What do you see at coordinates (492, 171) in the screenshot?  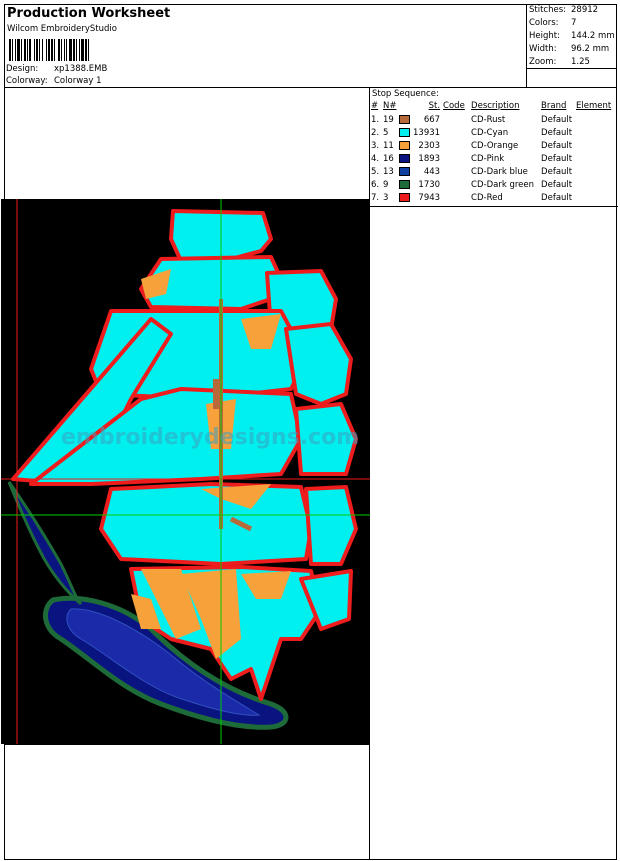 I see `stop-row: 5. 13 443 CD-Dark blue Default` at bounding box center [492, 171].